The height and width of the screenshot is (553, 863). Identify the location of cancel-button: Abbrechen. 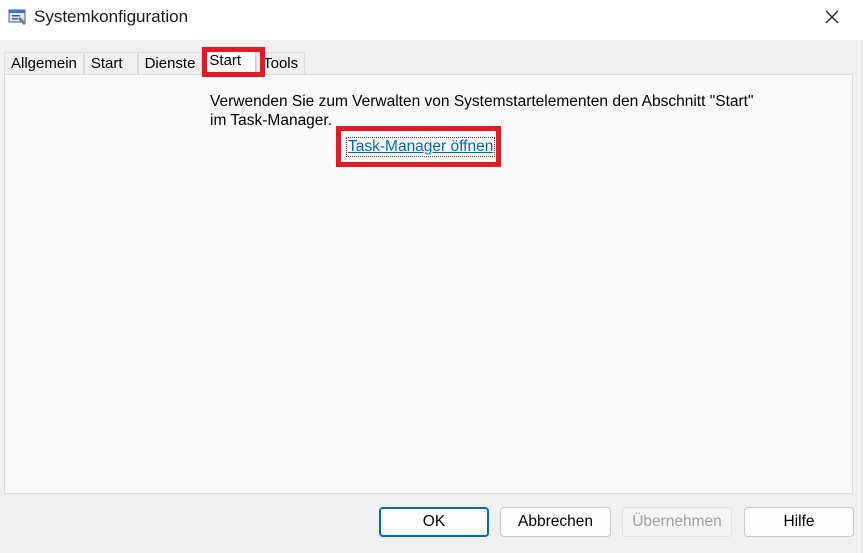
(555, 522).